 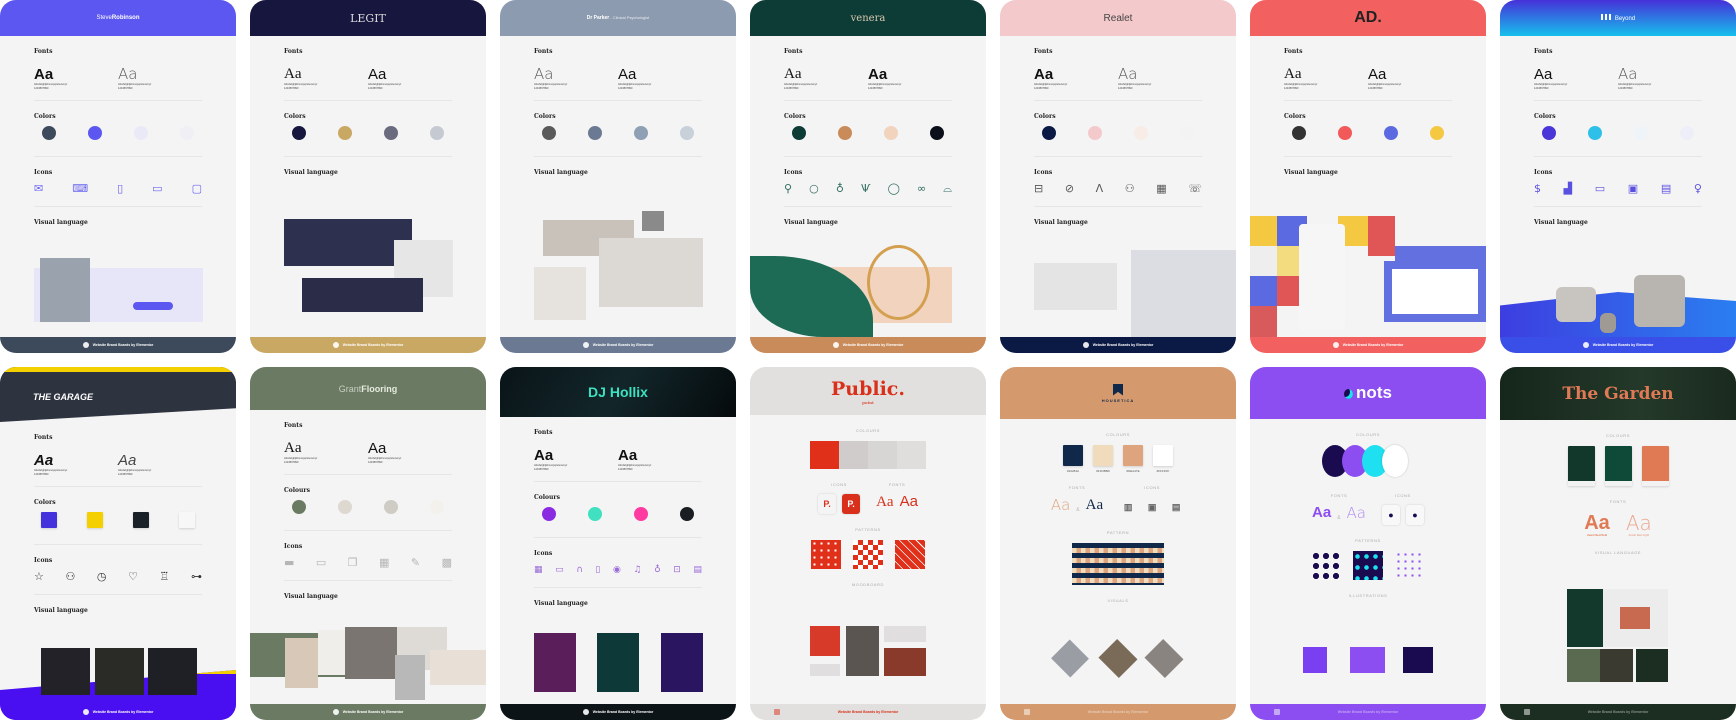 I want to click on section-heading: Visual language, so click(x=1061, y=222).